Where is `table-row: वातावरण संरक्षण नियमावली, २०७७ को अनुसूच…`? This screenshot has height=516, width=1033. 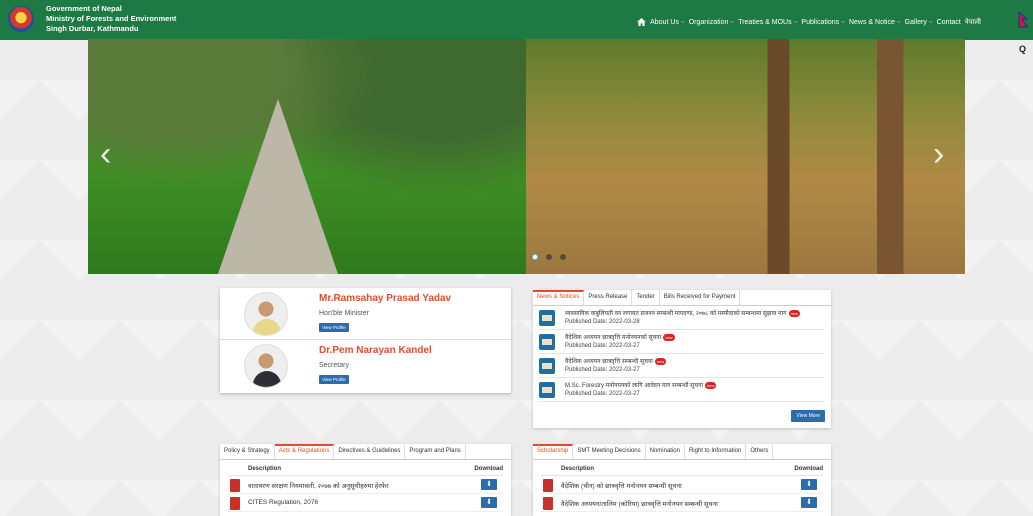 table-row: वातावरण संरक्षण नियमावली, २०७७ को अनुसूच… is located at coordinates (365, 485).